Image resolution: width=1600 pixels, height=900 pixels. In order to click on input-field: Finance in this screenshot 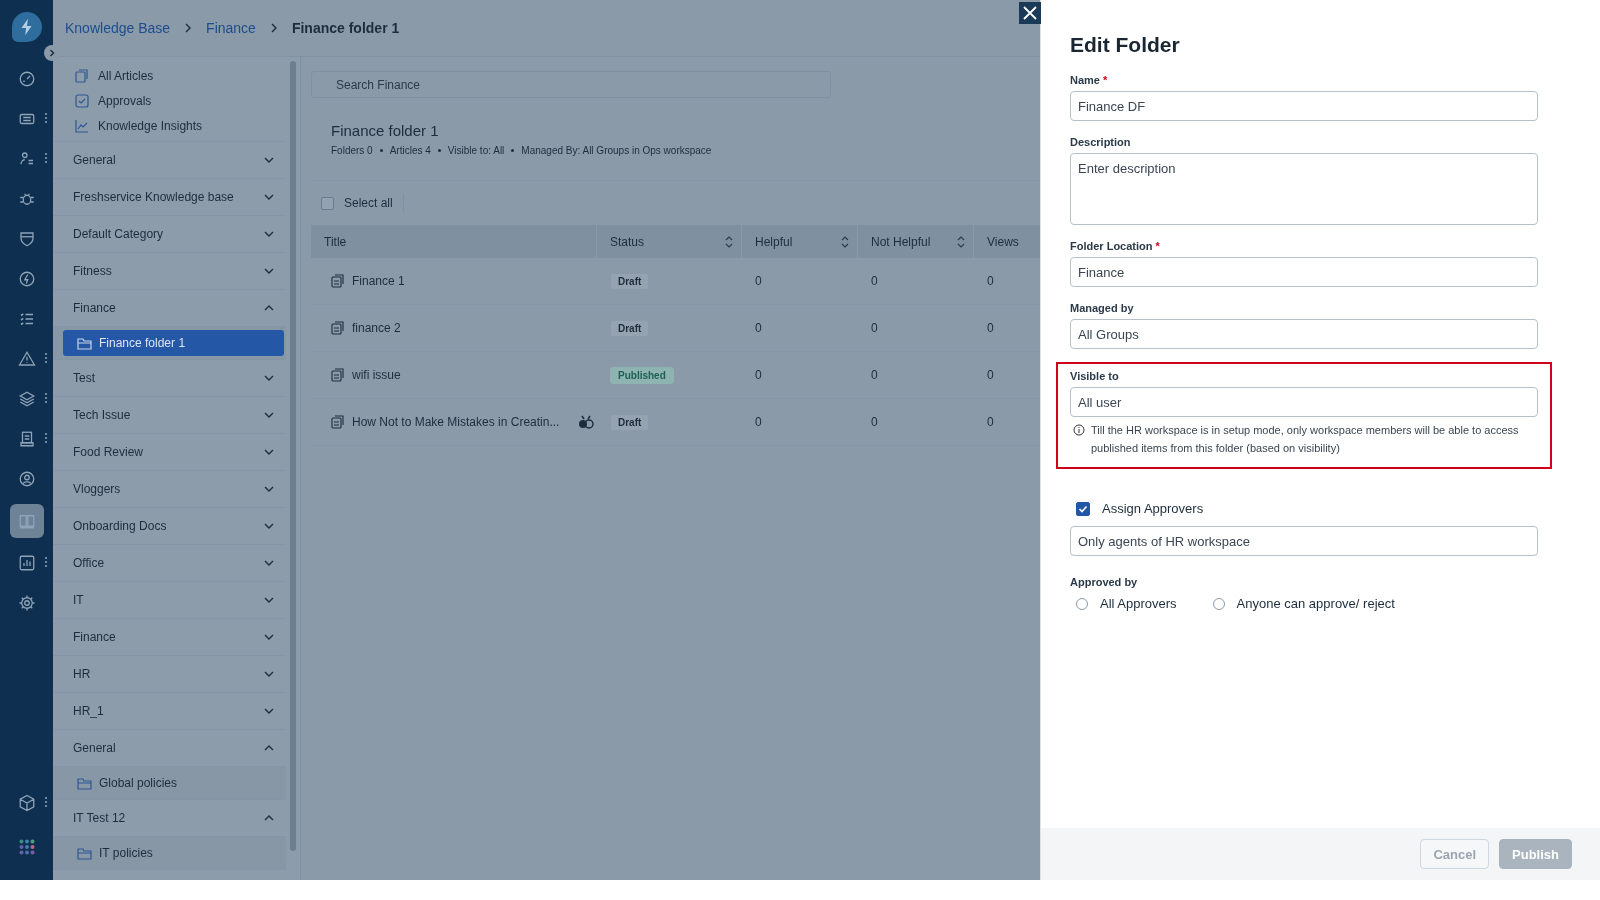, I will do `click(1304, 272)`.